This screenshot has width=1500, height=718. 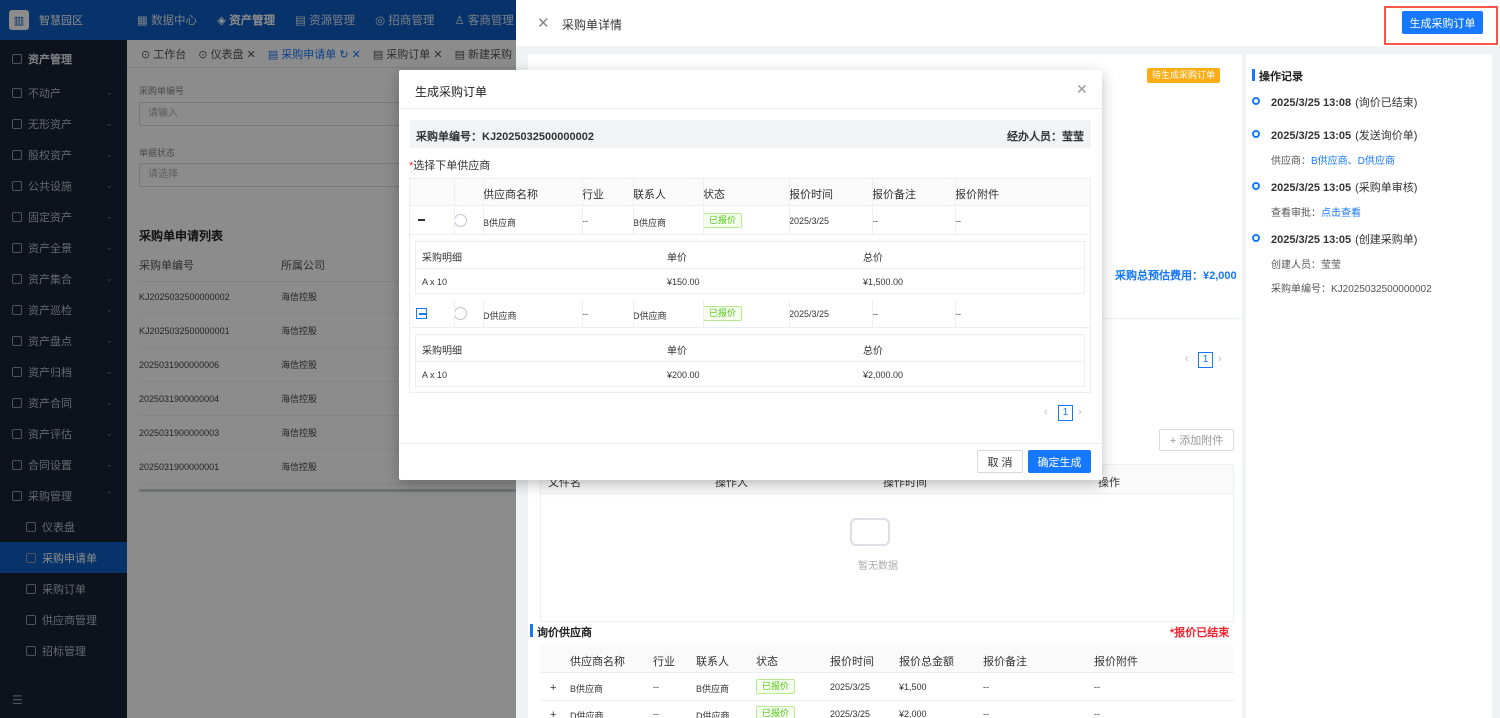 I want to click on timeline-action: (发送询价单), so click(x=1386, y=136).